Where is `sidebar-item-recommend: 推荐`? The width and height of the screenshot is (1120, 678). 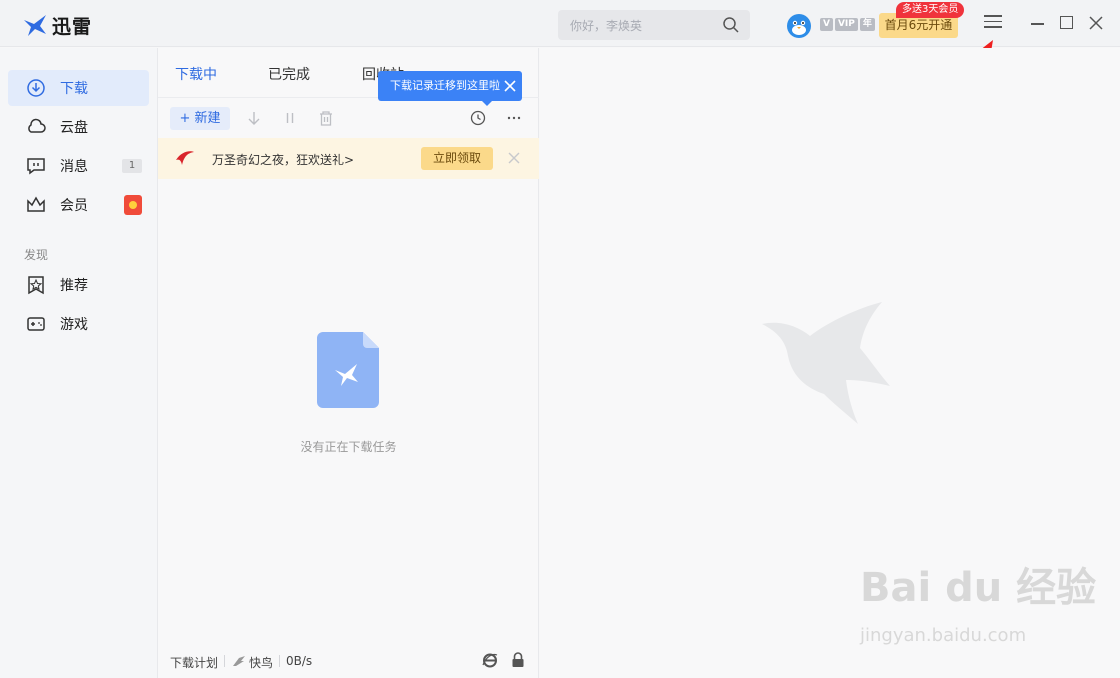
sidebar-item-recommend: 推荐 is located at coordinates (78, 285).